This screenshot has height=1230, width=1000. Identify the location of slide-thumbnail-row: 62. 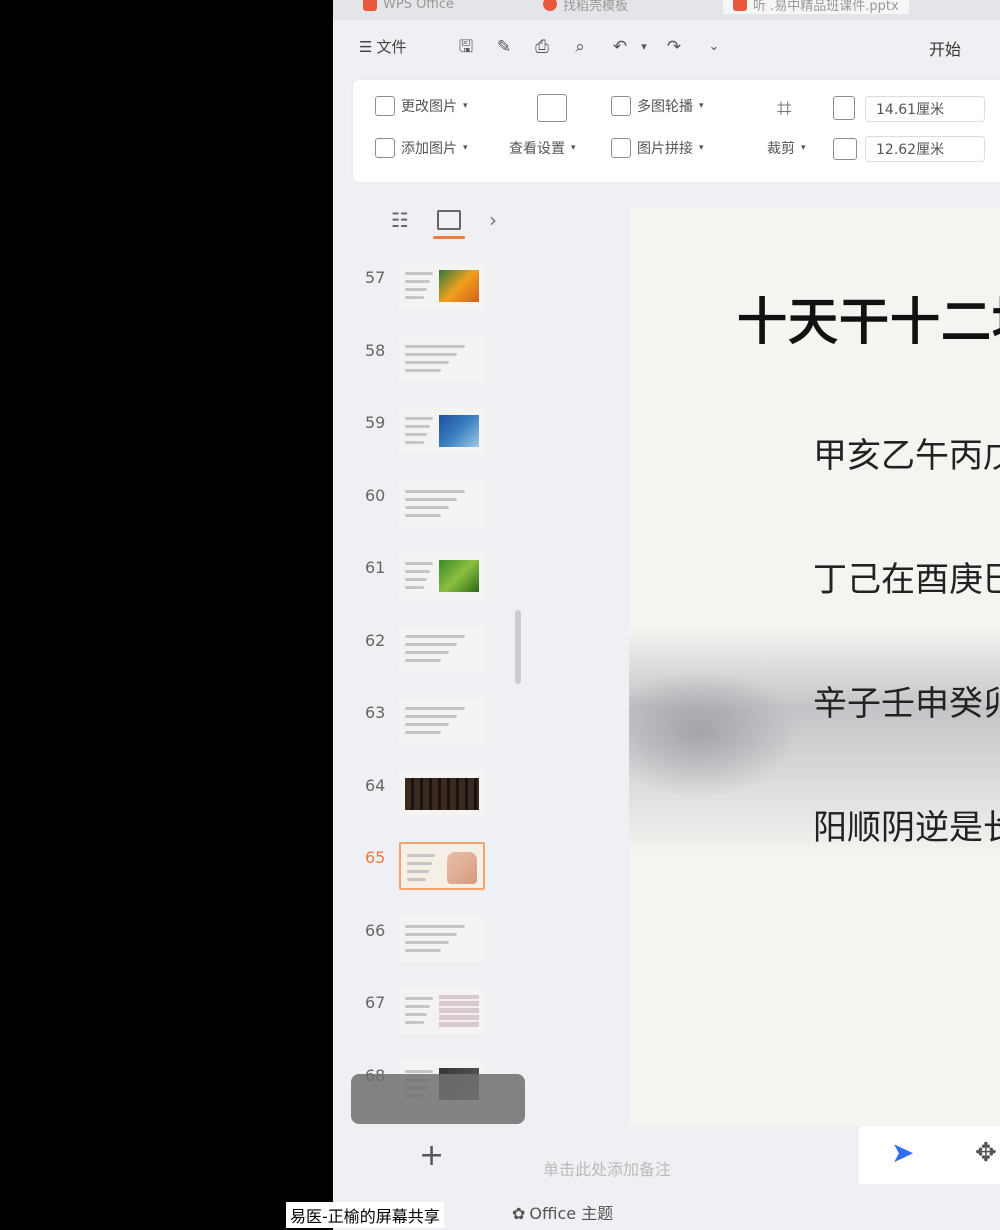
(433, 658).